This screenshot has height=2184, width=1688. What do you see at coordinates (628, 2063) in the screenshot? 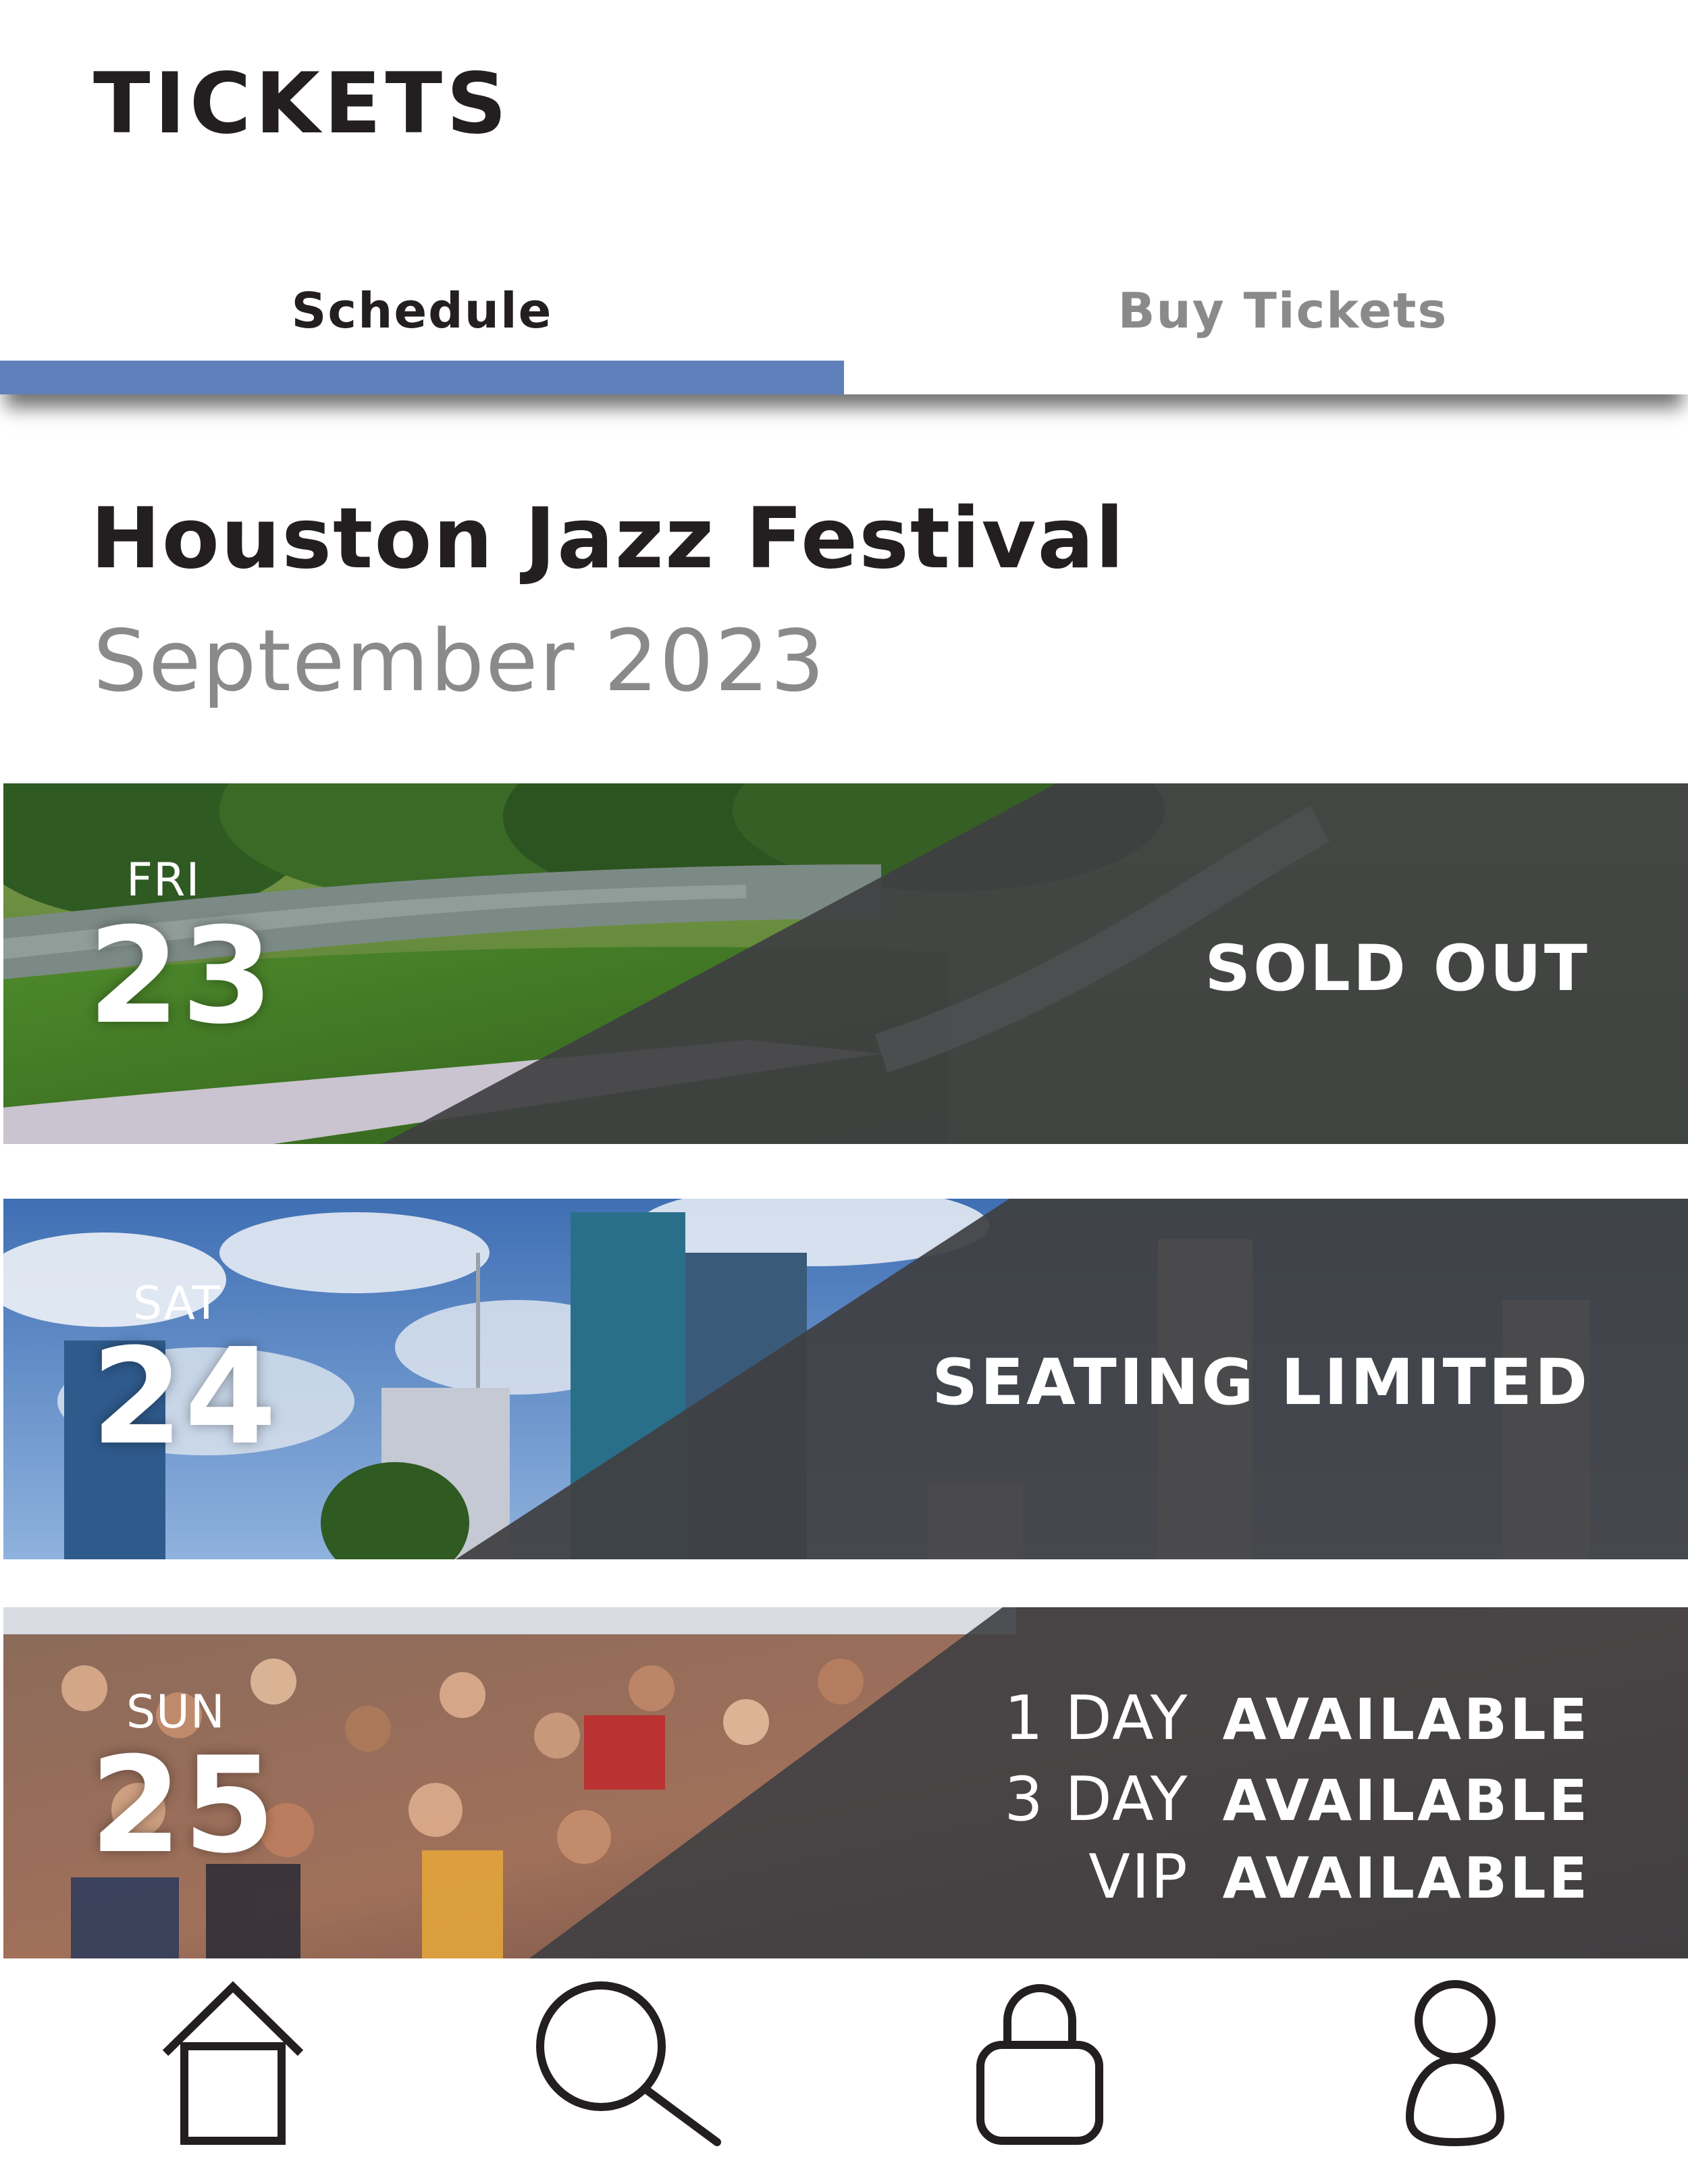
I see `search-icon` at bounding box center [628, 2063].